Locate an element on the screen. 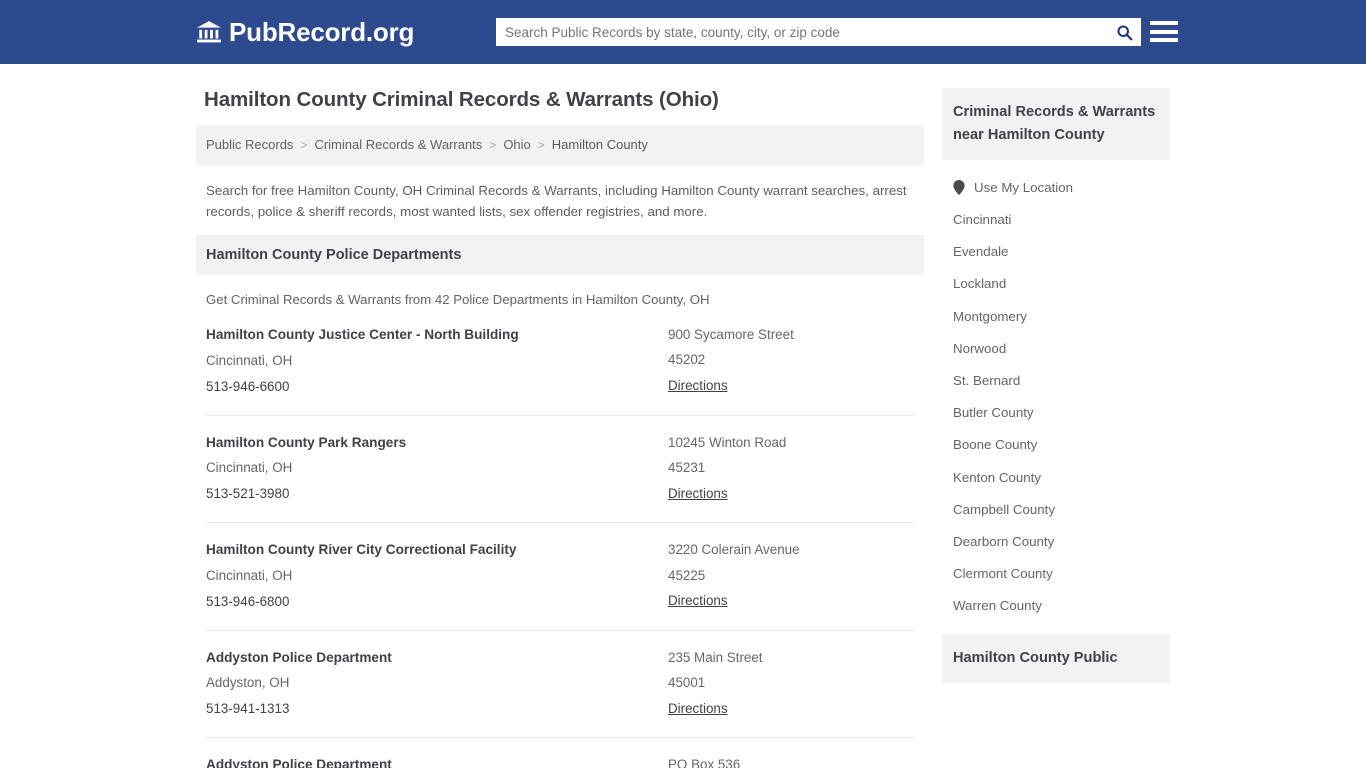  record-address-block: 235 Main Street 45001 Directions is located at coordinates (791, 684).